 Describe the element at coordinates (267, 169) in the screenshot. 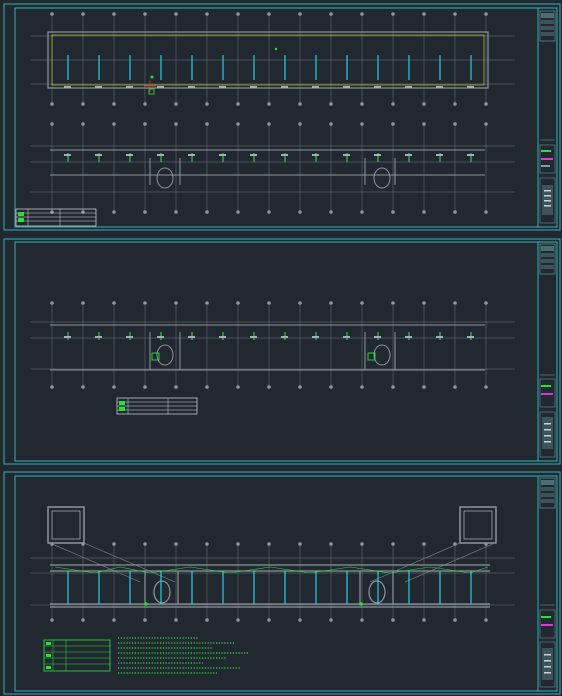

I see `lower-building-walls` at that location.